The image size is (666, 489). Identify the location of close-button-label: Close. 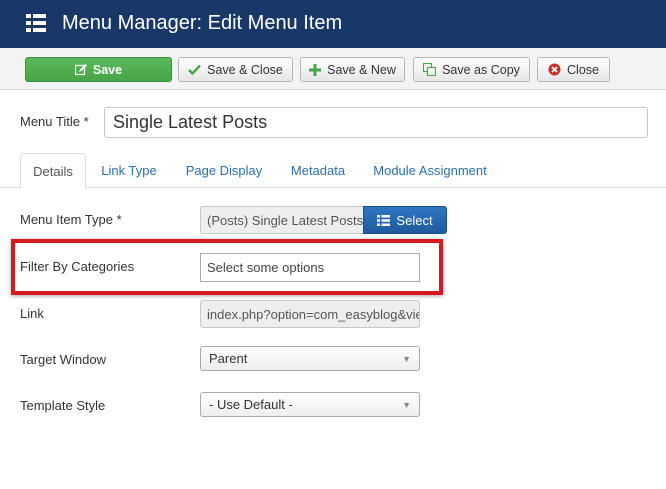
(583, 69).